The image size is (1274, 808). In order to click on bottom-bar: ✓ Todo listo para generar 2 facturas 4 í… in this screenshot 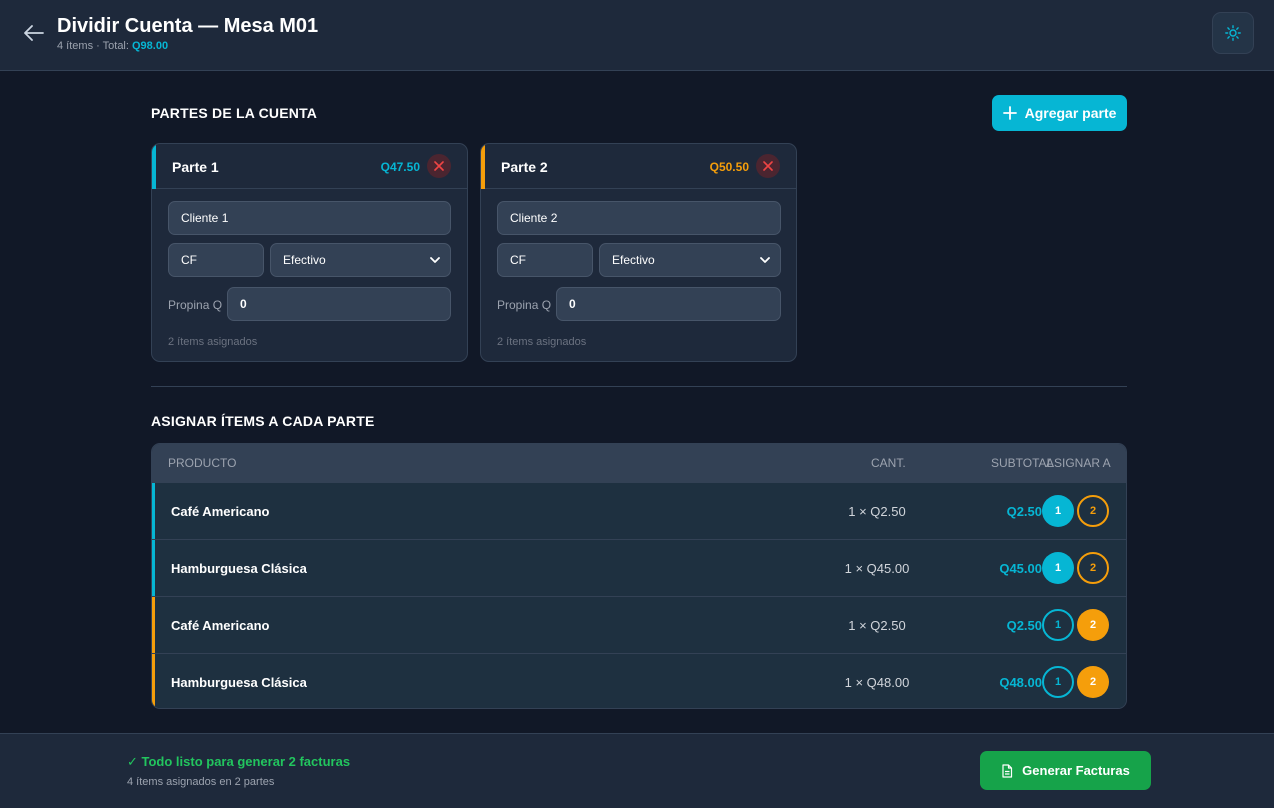, I will do `click(637, 770)`.